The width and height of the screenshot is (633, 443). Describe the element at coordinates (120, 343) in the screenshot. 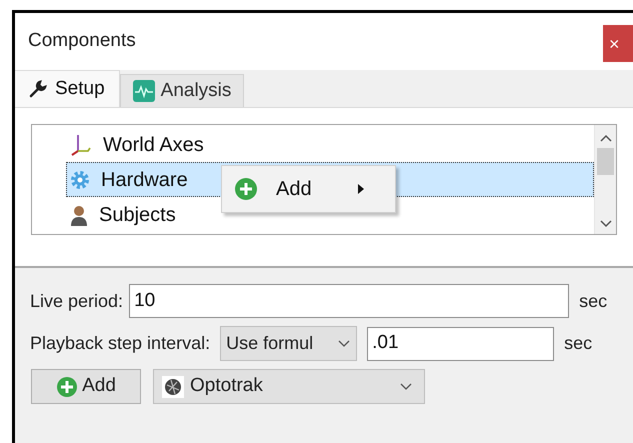

I see `field-label: Playback step interval:` at that location.